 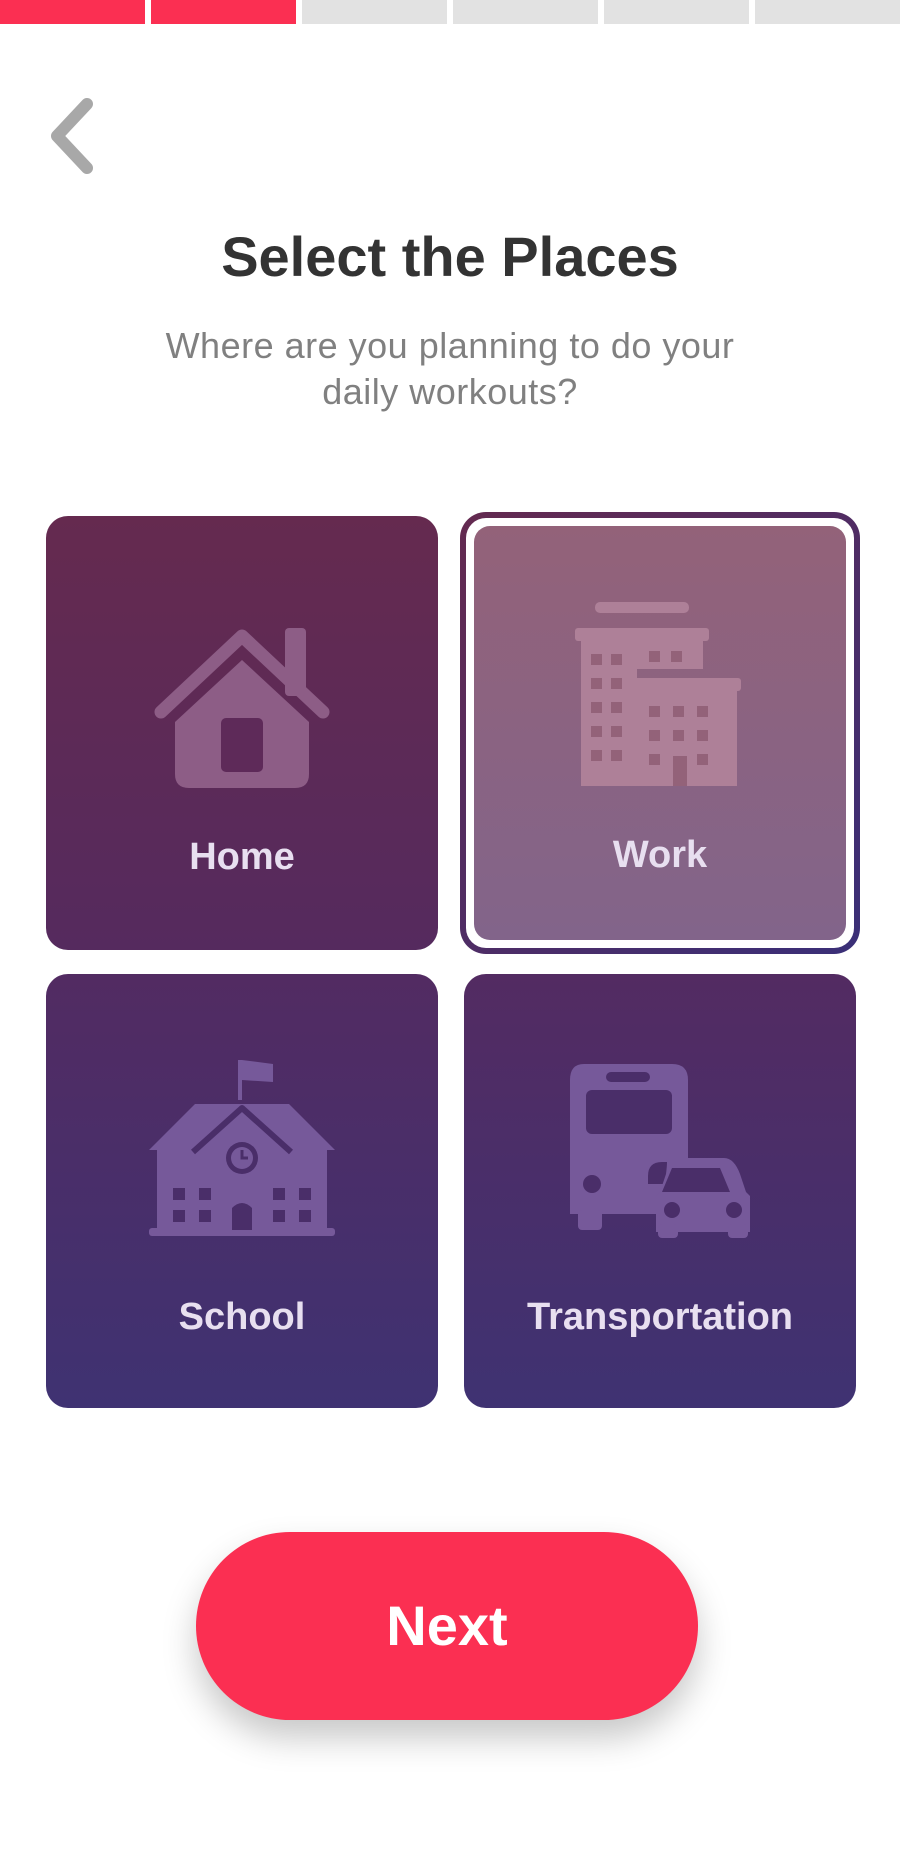 I want to click on selection-ring: Work, so click(x=660, y=733).